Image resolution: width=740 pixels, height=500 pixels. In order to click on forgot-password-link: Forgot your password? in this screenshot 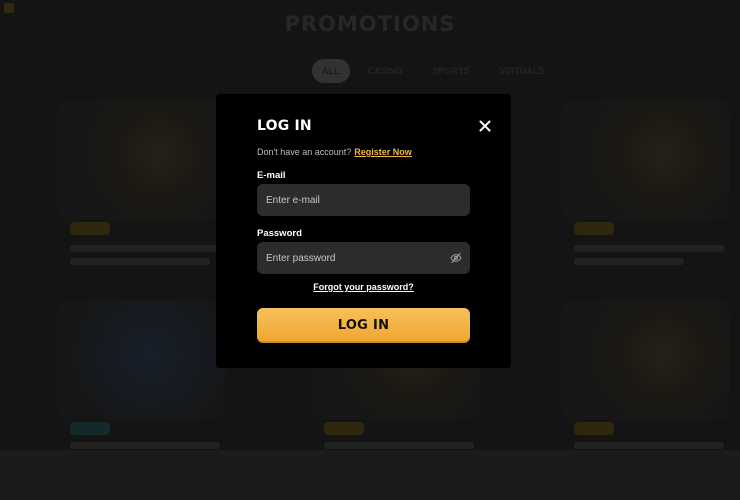, I will do `click(363, 287)`.